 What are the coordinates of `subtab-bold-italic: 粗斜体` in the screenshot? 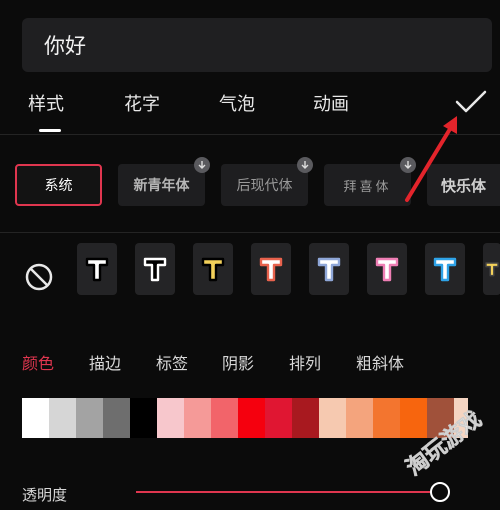 It's located at (380, 362).